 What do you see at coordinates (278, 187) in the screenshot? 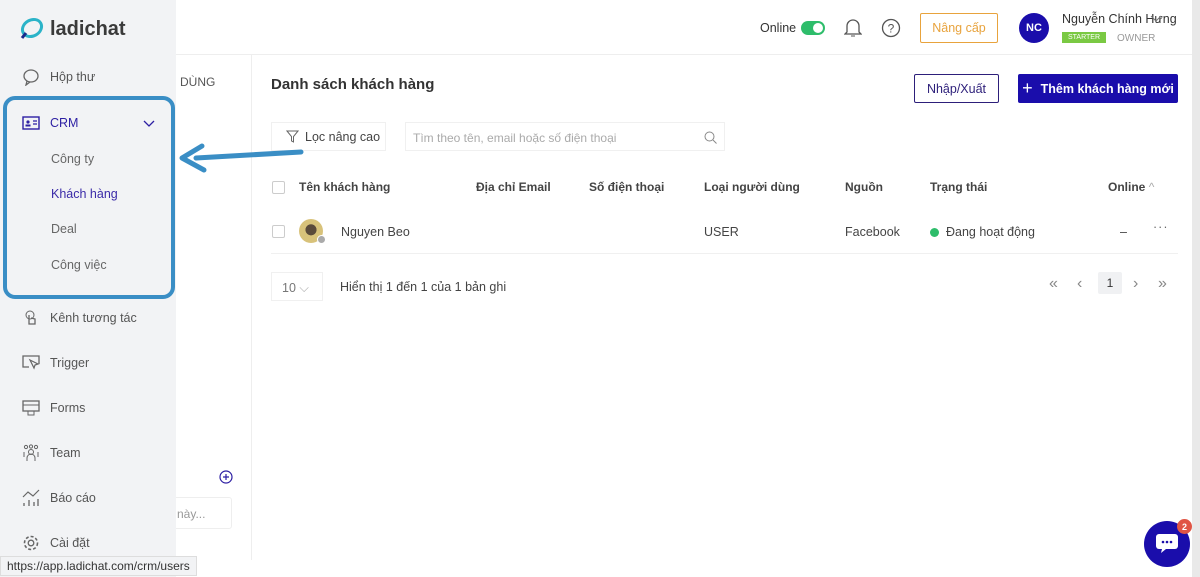
I see `select-all-checkbox` at bounding box center [278, 187].